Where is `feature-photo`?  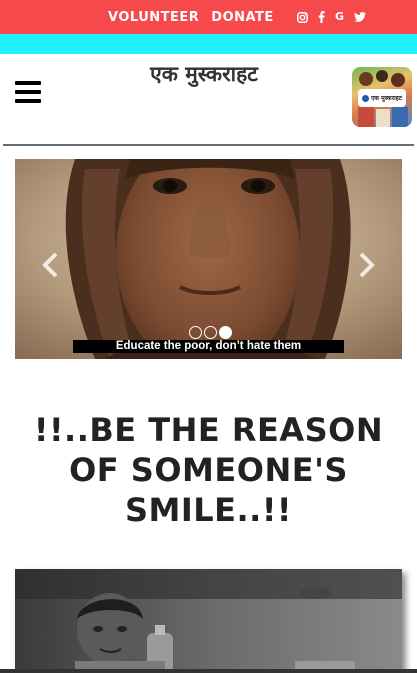 feature-photo is located at coordinates (208, 621).